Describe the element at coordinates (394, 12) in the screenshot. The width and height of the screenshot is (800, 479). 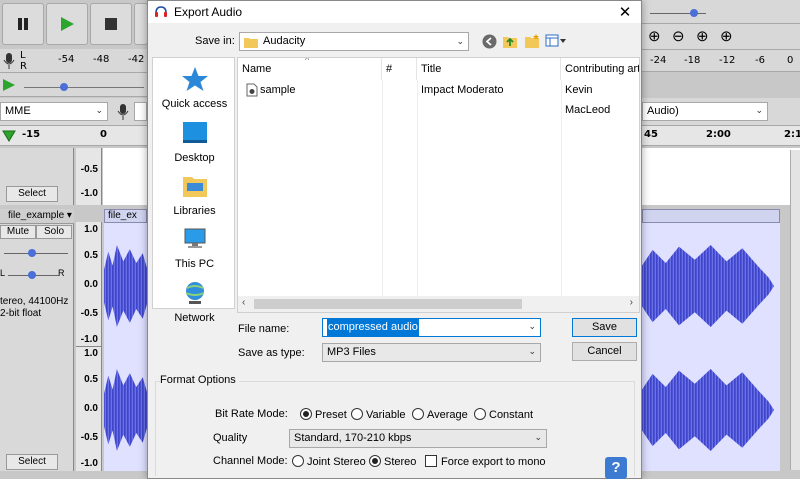
I see `dialog-titlebar: Export Audio` at that location.